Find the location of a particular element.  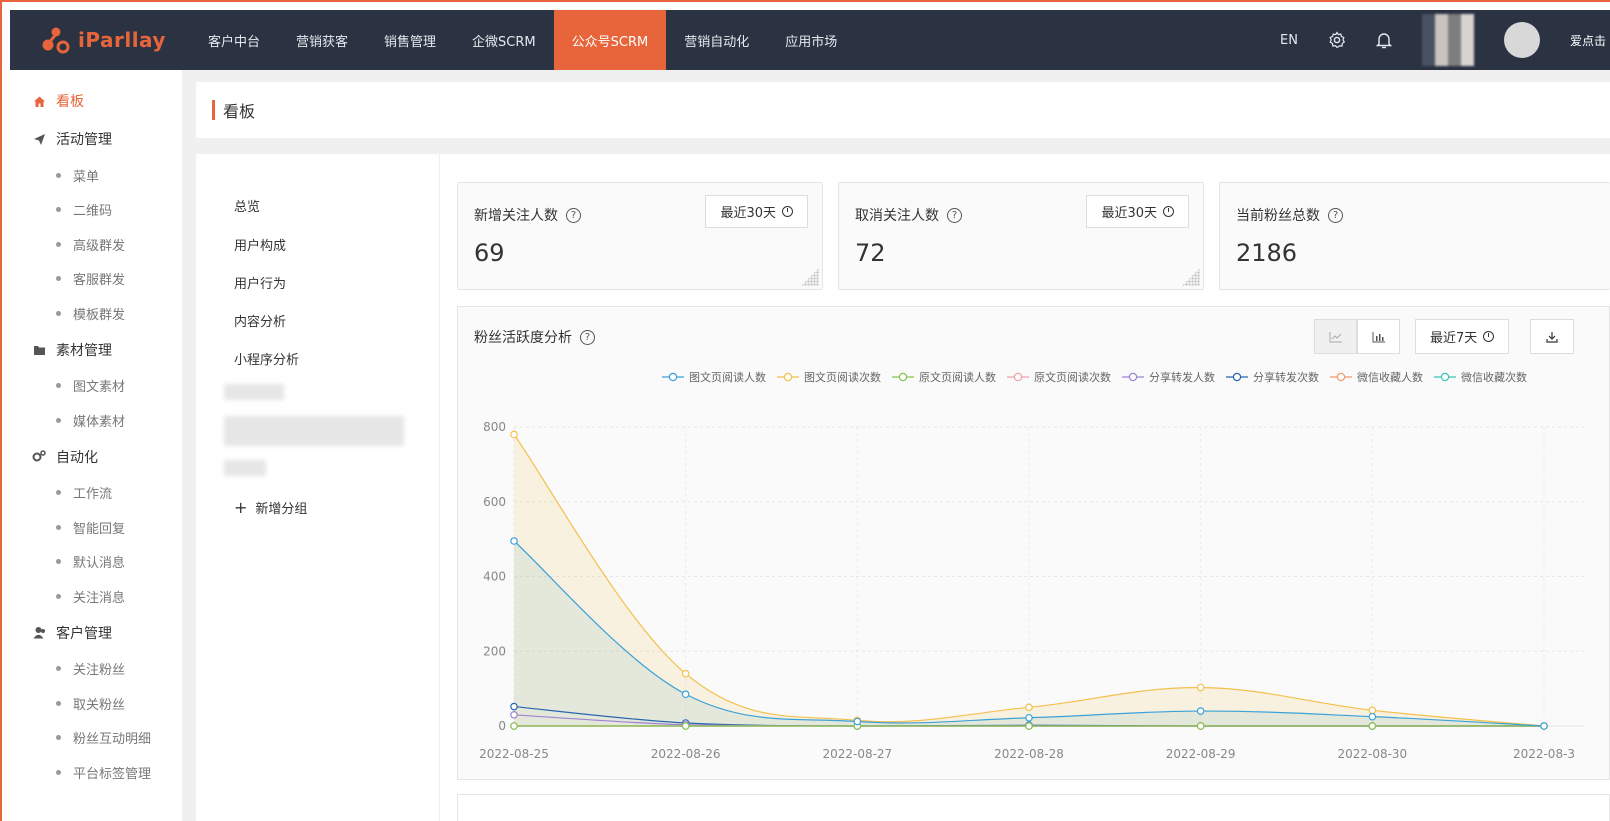

sidebar-section: 活动管理 is located at coordinates (96, 139).